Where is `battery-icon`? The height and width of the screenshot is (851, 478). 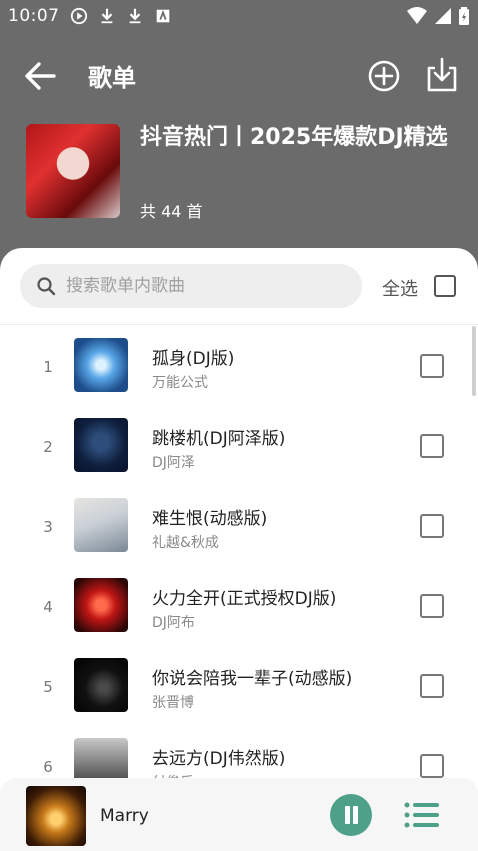
battery-icon is located at coordinates (464, 16).